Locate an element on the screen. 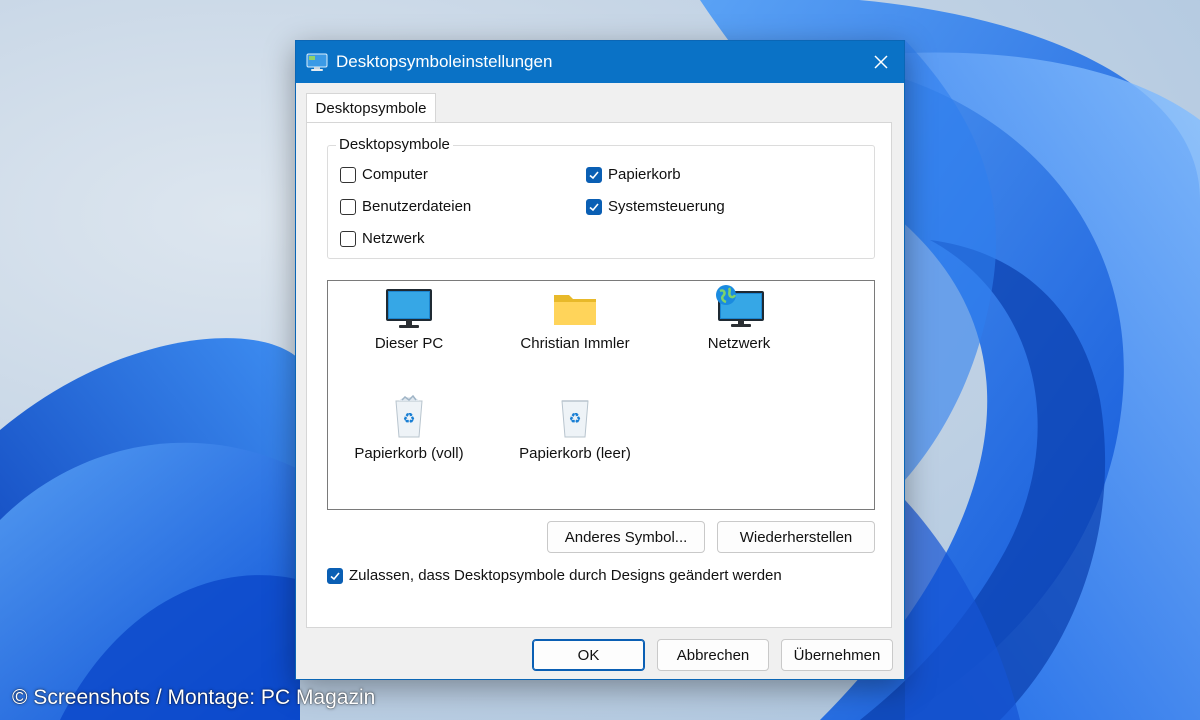 The height and width of the screenshot is (720, 1200). checkbox-user-files: Benutzerdateien is located at coordinates (405, 206).